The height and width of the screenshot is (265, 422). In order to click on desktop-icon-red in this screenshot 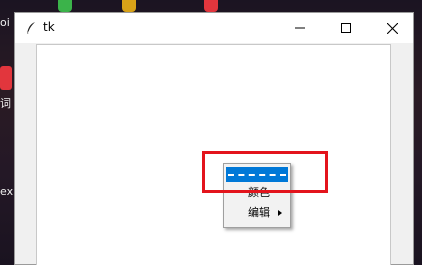, I will do `click(211, 6)`.